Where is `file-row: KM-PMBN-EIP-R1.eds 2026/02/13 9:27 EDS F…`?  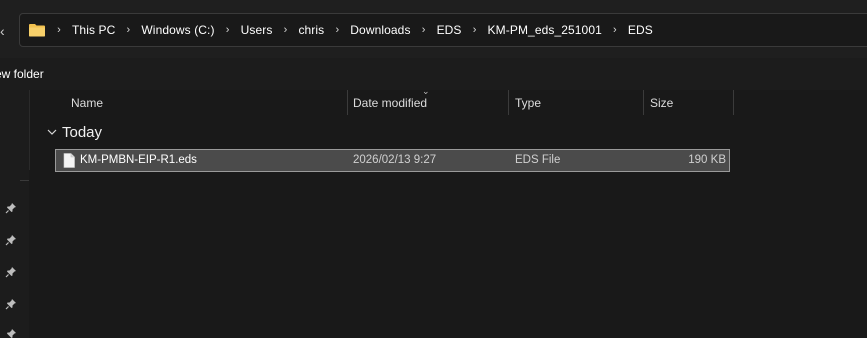 file-row: KM-PMBN-EIP-R1.eds 2026/02/13 9:27 EDS F… is located at coordinates (392, 160).